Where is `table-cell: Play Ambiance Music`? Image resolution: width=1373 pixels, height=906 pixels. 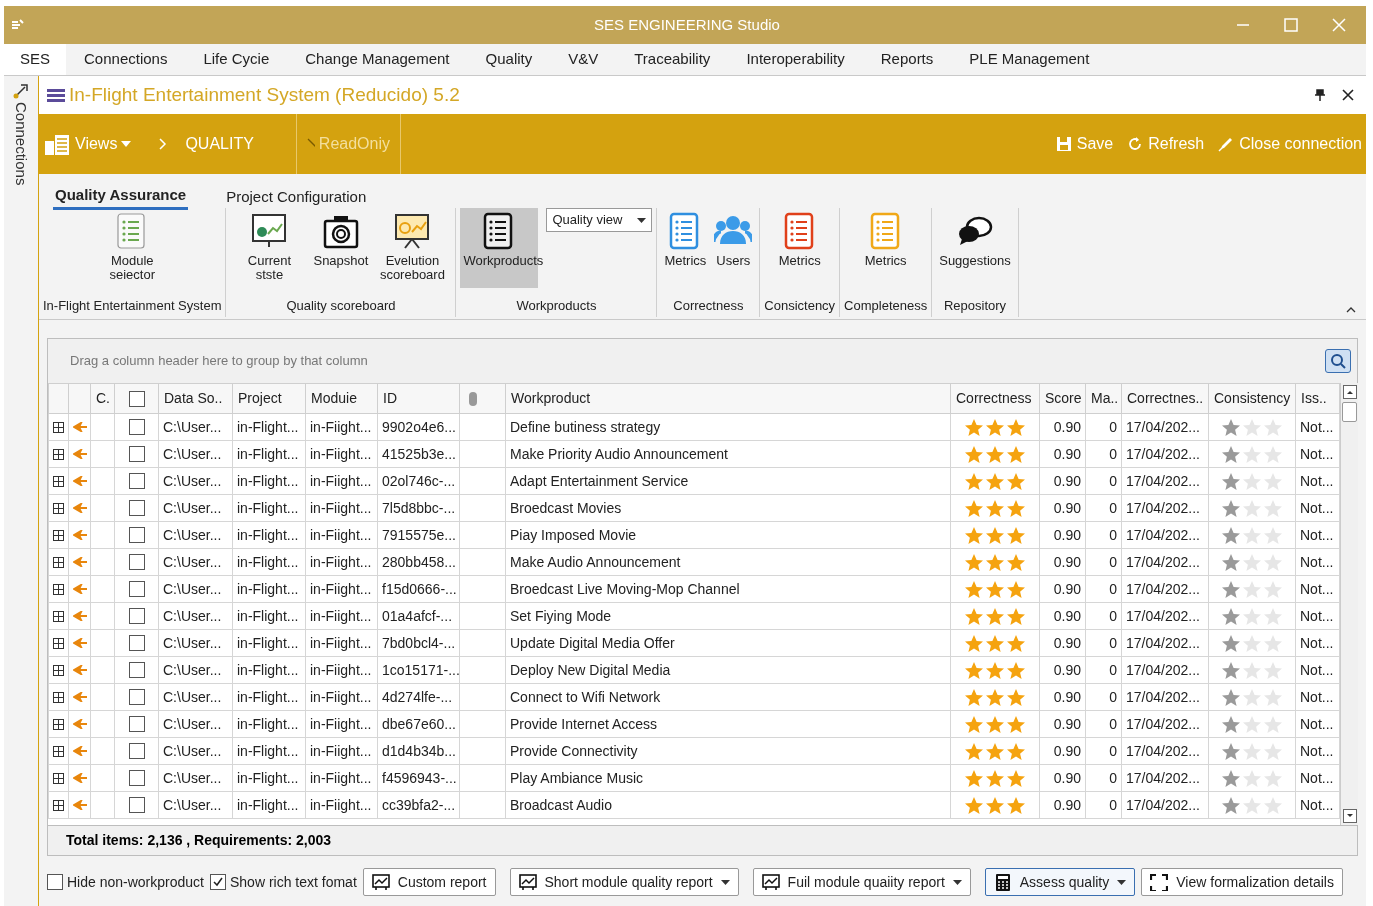 table-cell: Play Ambiance Music is located at coordinates (728, 778).